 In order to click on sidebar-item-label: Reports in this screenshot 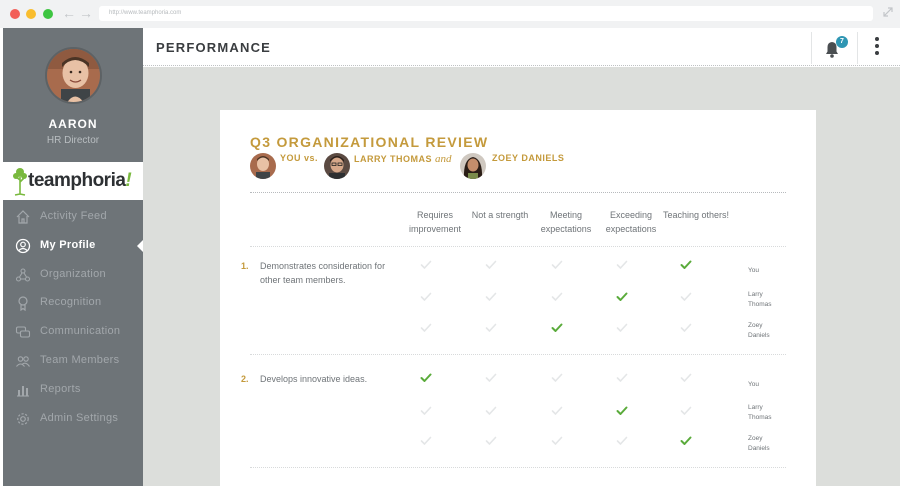, I will do `click(60, 389)`.